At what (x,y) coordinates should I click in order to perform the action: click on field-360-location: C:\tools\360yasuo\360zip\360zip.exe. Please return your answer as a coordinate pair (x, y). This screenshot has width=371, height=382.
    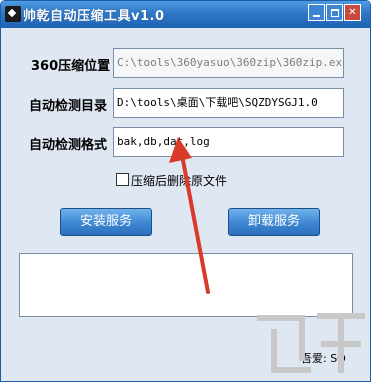
    Looking at the image, I should click on (228, 63).